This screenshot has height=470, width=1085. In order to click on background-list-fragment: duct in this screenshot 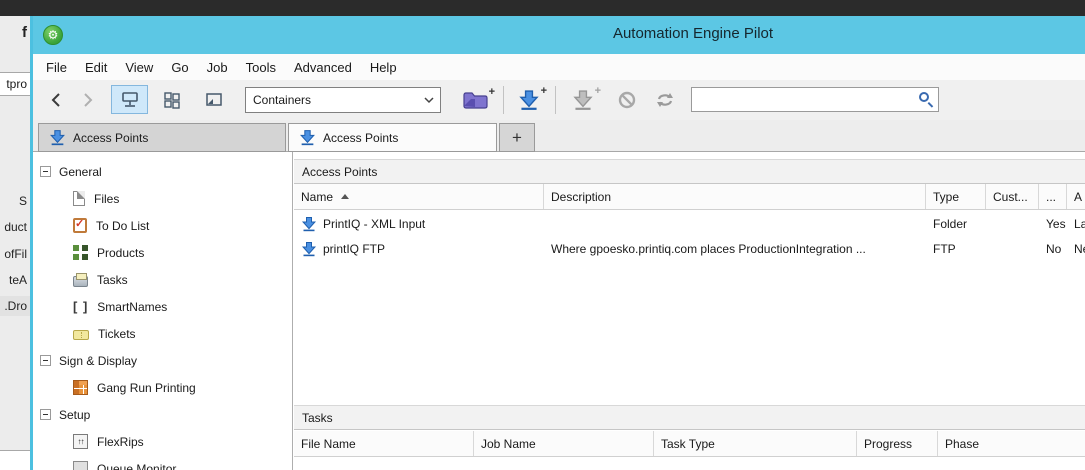, I will do `click(15, 227)`.